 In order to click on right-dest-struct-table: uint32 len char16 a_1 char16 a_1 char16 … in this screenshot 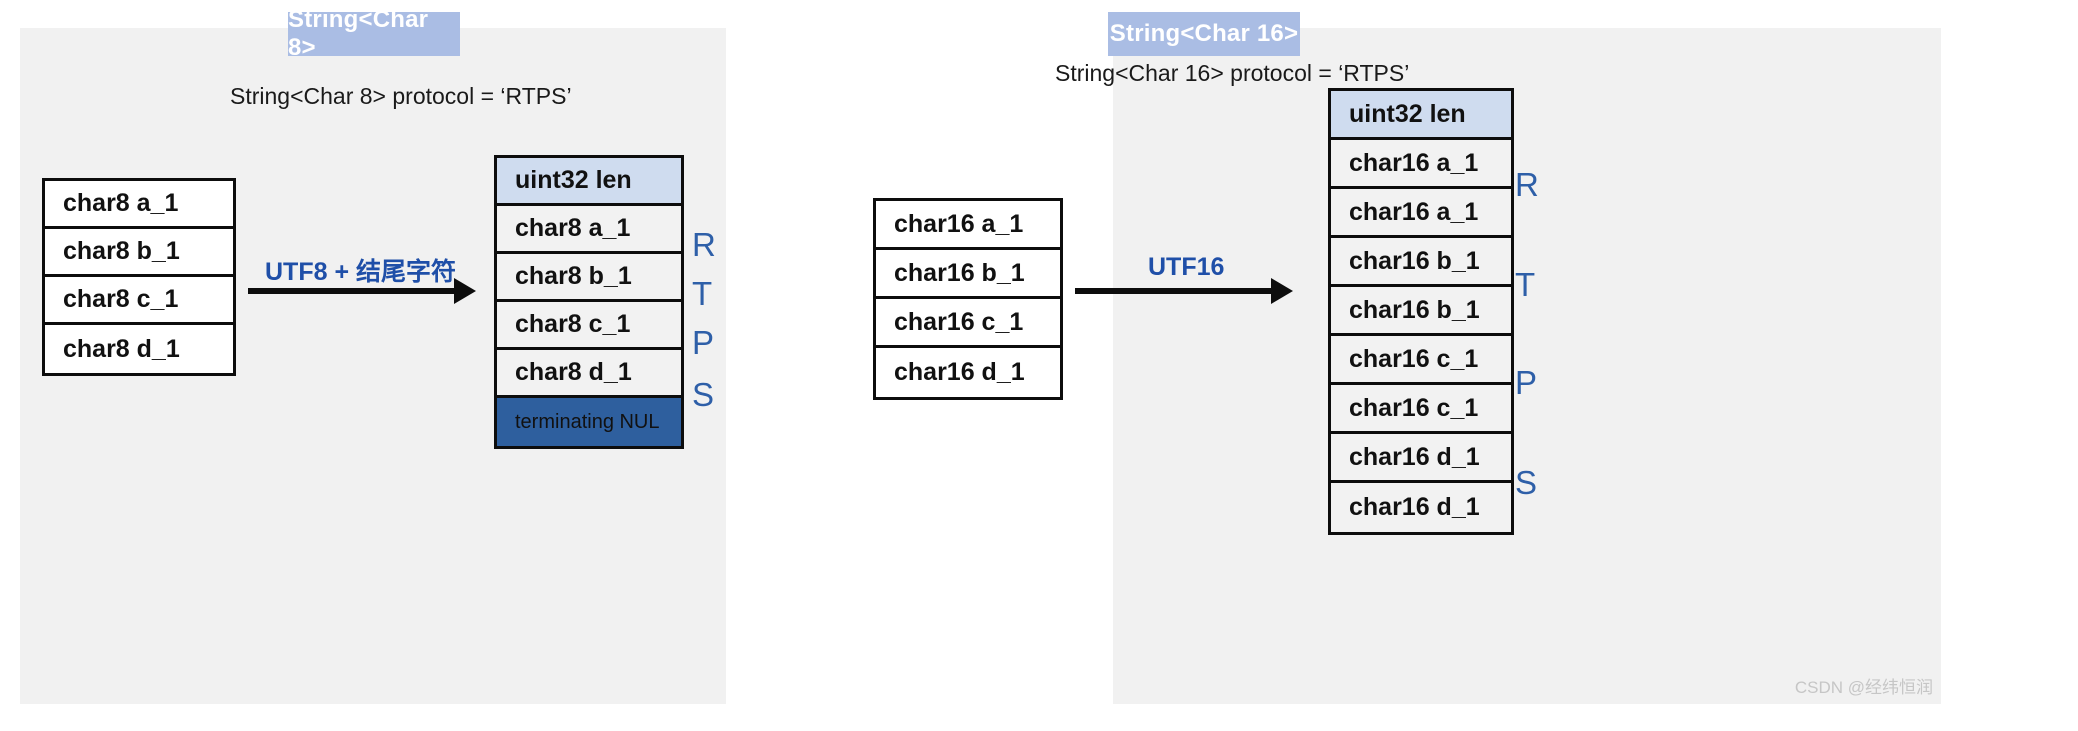, I will do `click(1421, 311)`.